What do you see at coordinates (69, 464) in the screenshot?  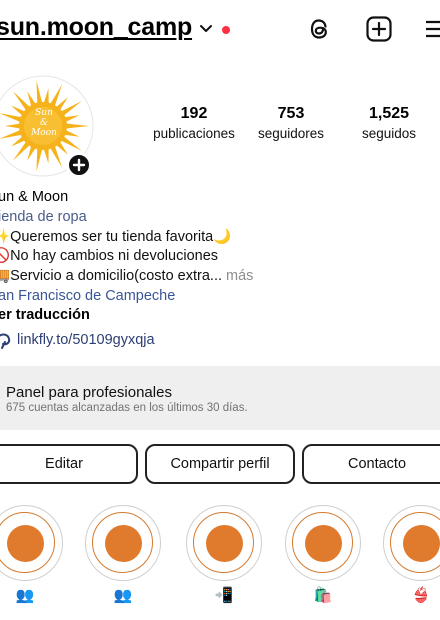 I see `edit-profile-button: Editar` at bounding box center [69, 464].